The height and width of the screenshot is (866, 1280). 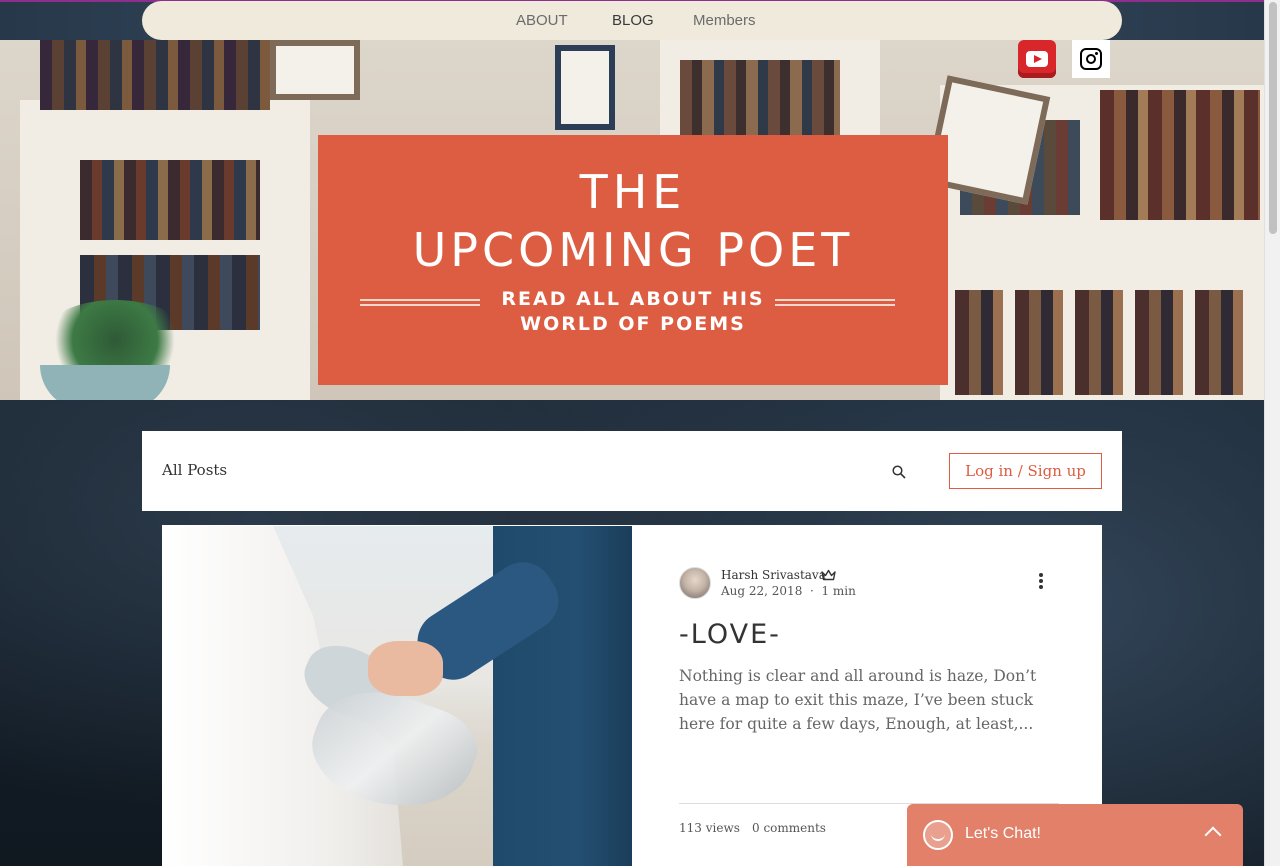 I want to click on decorative-rule-left, so click(x=420, y=302).